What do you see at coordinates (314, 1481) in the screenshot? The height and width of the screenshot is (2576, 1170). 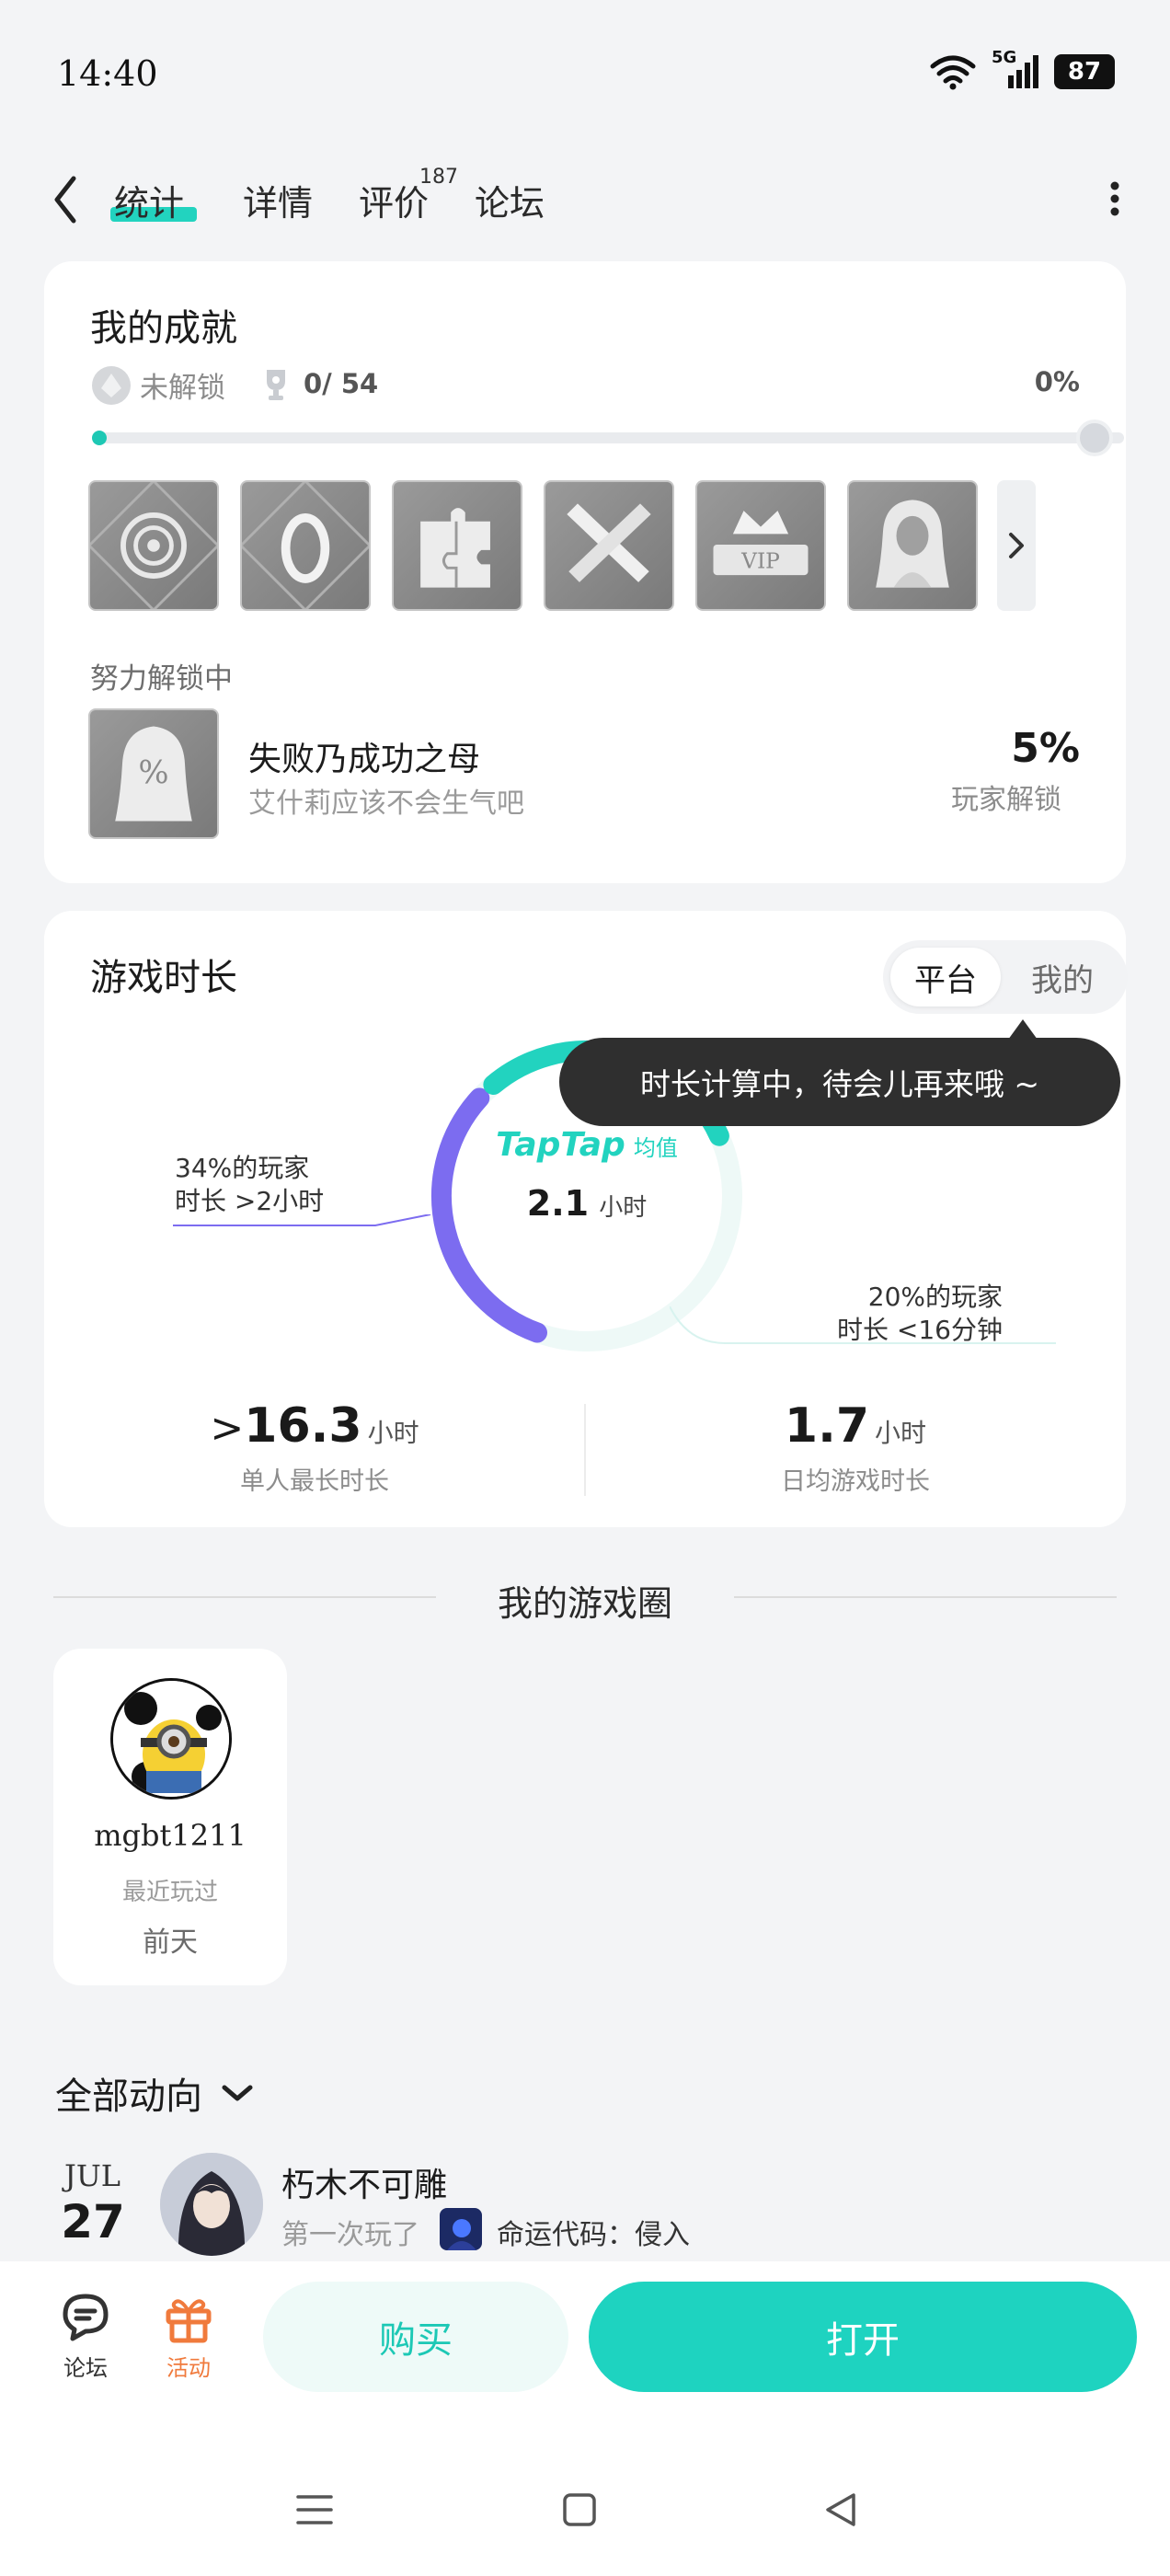 I see `max-single-label: 单人最长时长` at bounding box center [314, 1481].